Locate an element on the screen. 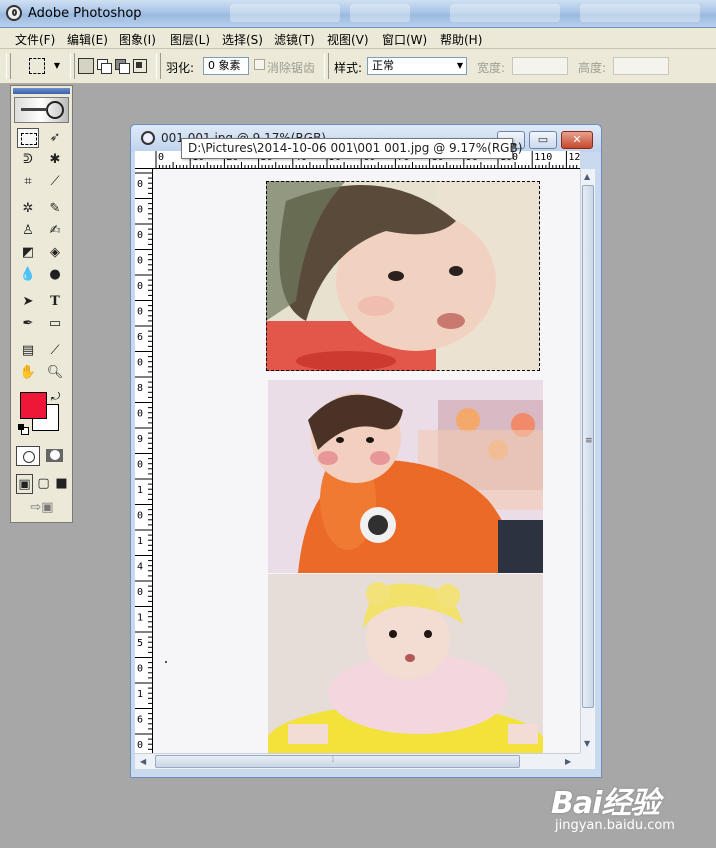 The image size is (716, 848). intersect-selection-icon is located at coordinates (140, 66).